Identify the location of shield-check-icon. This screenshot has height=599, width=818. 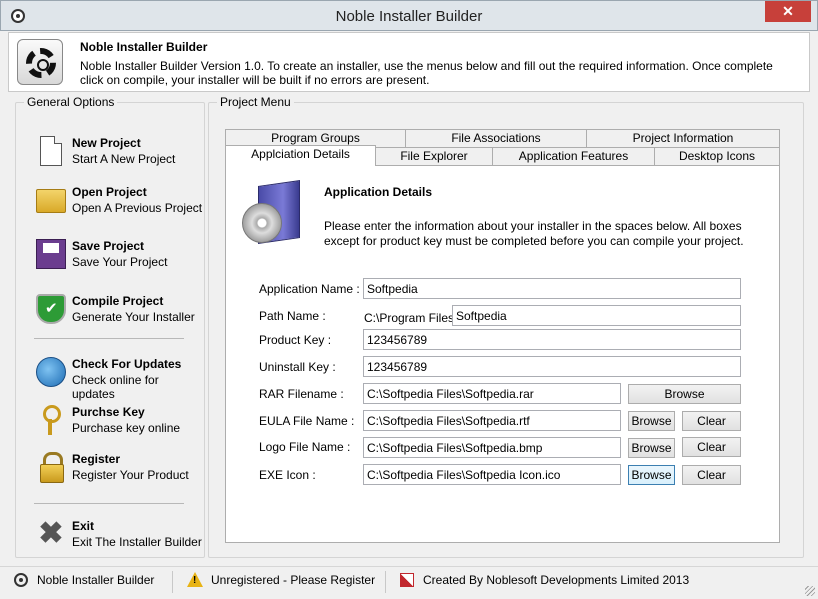
(51, 309).